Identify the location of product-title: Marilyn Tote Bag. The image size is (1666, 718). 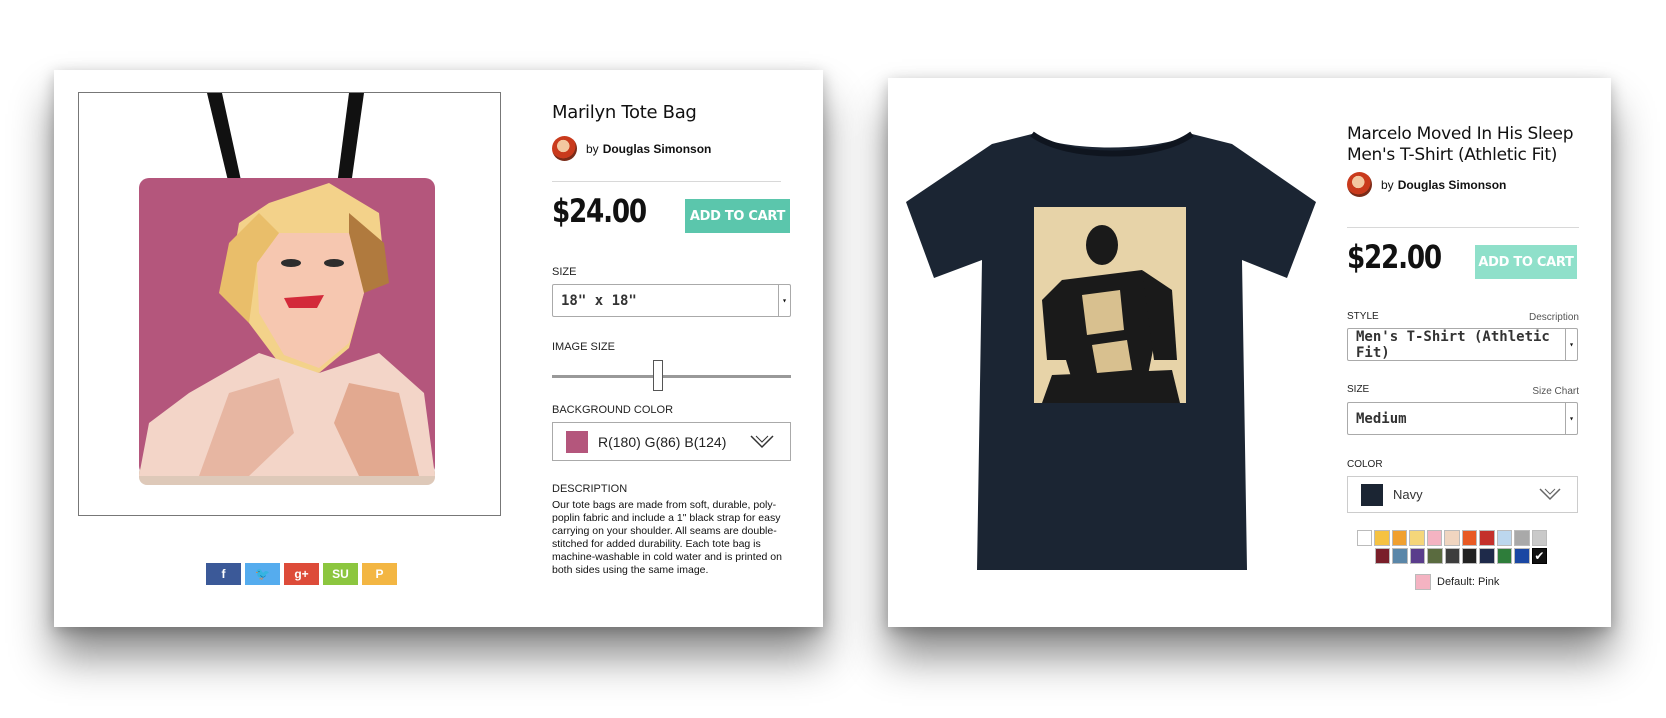
(624, 112).